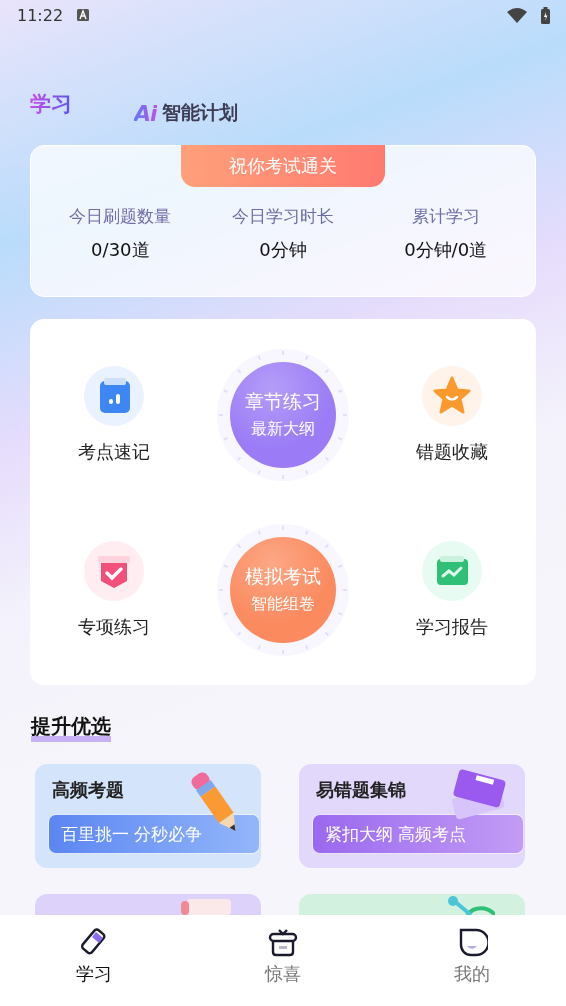 This screenshot has width=566, height=1006. Describe the element at coordinates (120, 250) in the screenshot. I see `stat-value: 0/30道` at that location.